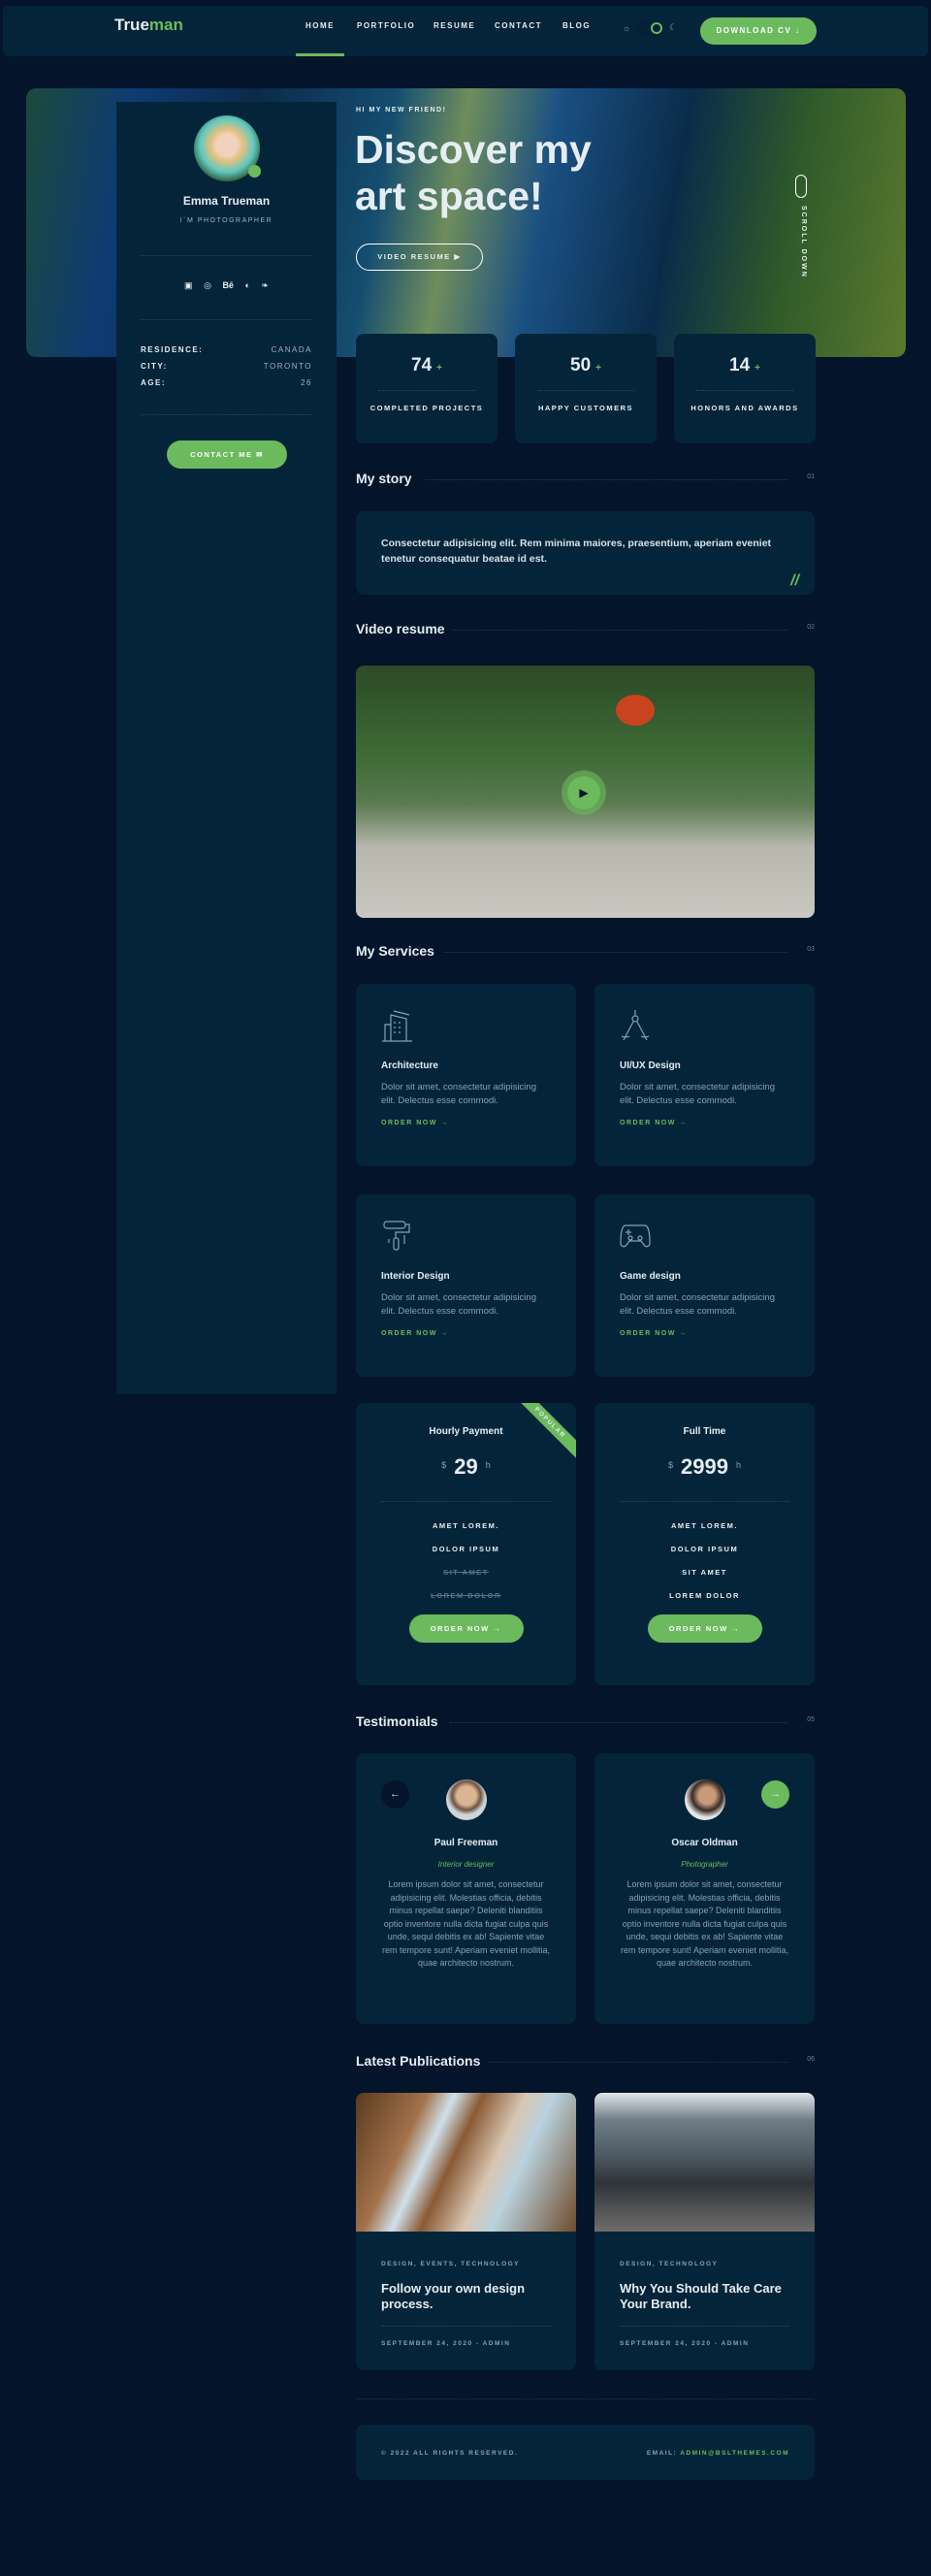 The image size is (931, 2576). Describe the element at coordinates (454, 26) in the screenshot. I see `nav-resume: Resume` at that location.